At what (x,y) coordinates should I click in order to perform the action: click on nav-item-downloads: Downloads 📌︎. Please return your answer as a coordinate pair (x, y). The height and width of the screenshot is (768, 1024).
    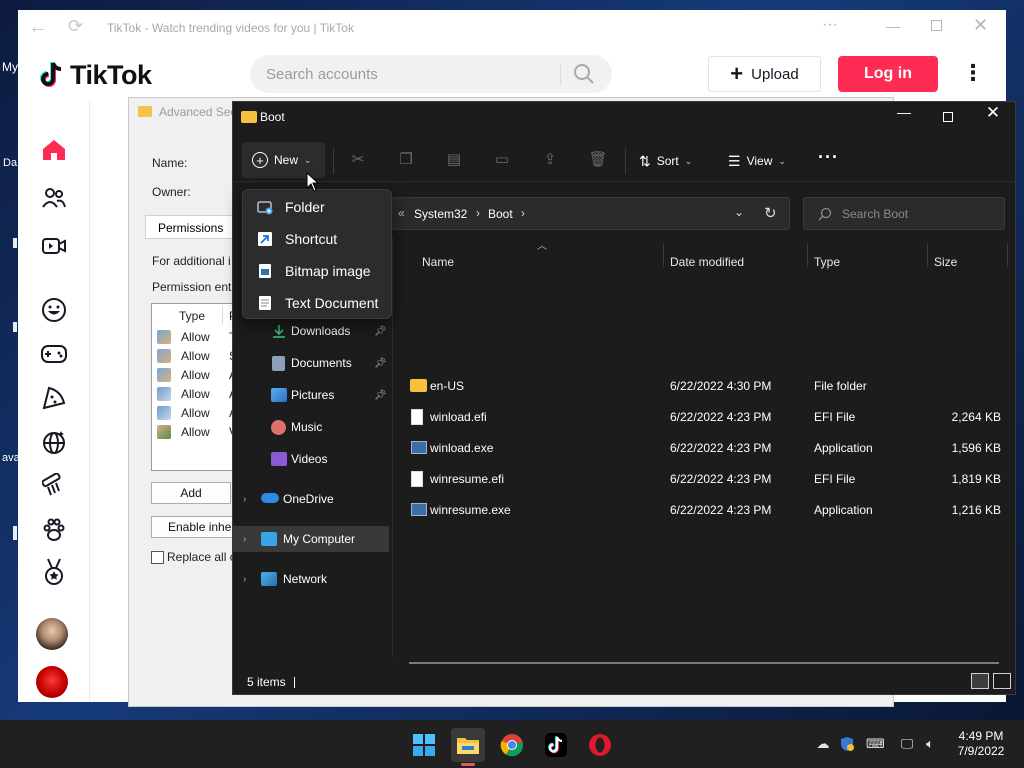
    Looking at the image, I should click on (311, 331).